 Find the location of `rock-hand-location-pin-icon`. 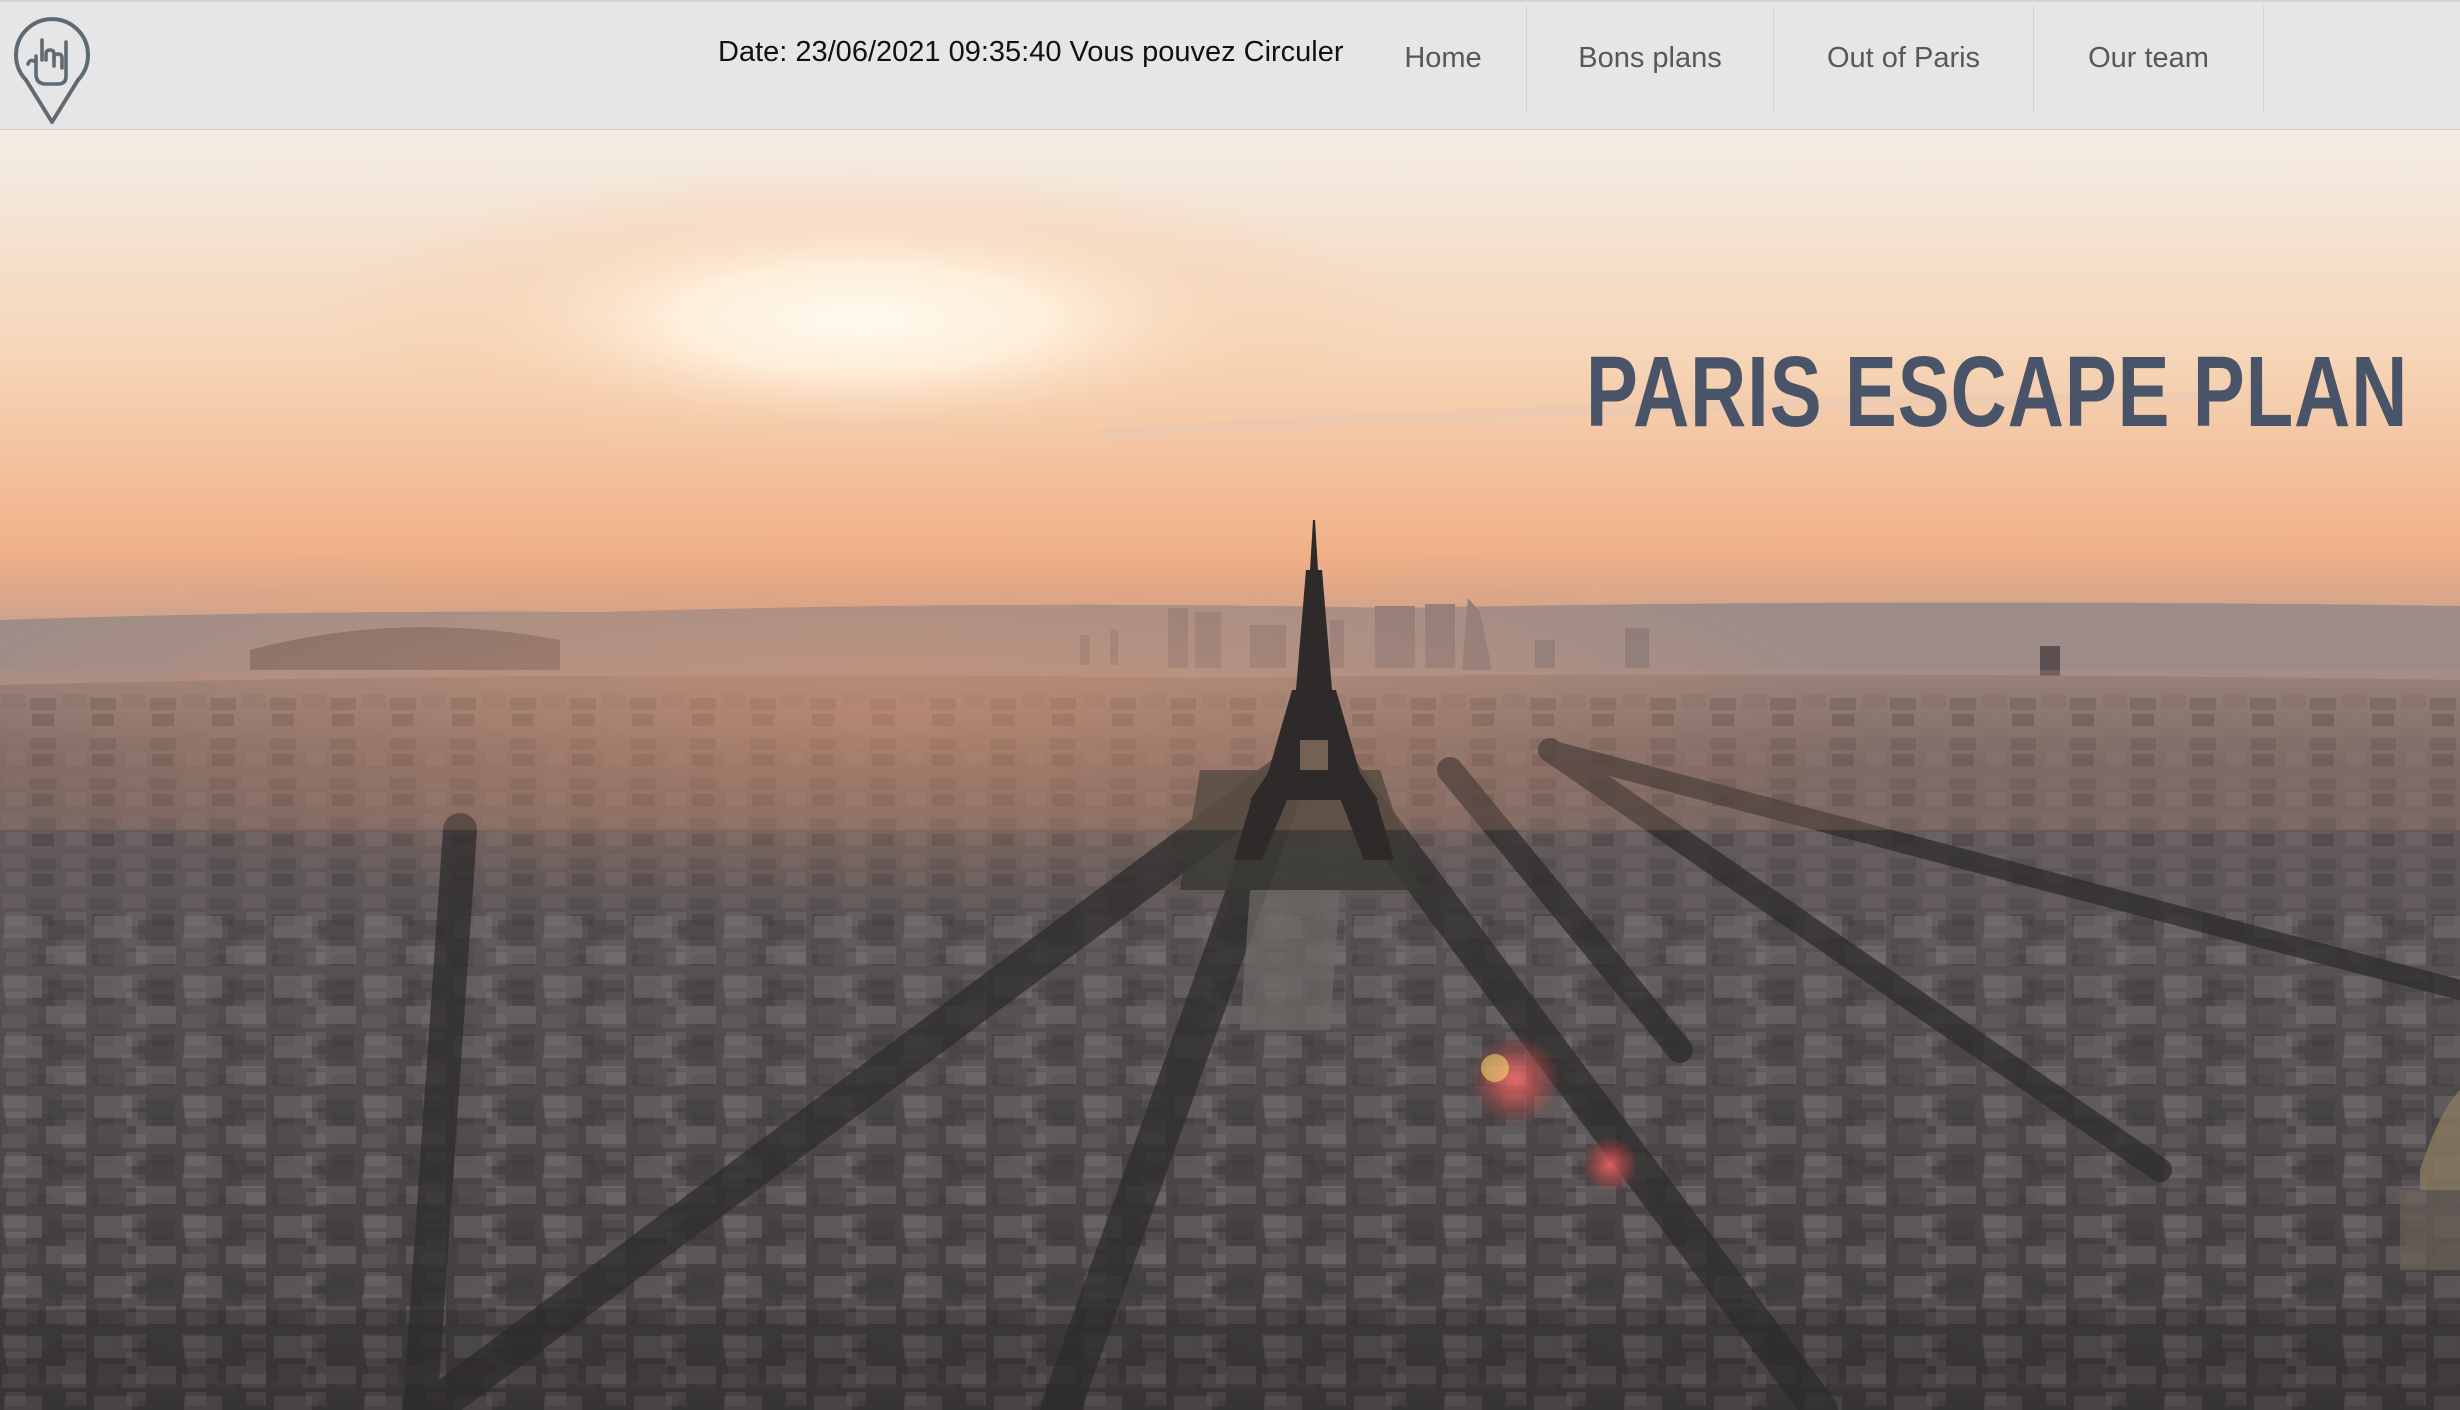

rock-hand-location-pin-icon is located at coordinates (52, 70).